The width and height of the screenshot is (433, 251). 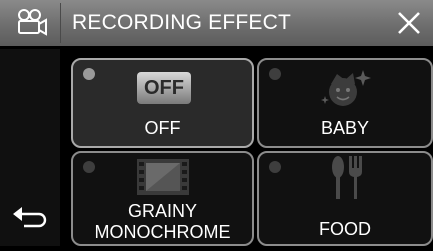 What do you see at coordinates (32, 23) in the screenshot?
I see `video-camera-icon` at bounding box center [32, 23].